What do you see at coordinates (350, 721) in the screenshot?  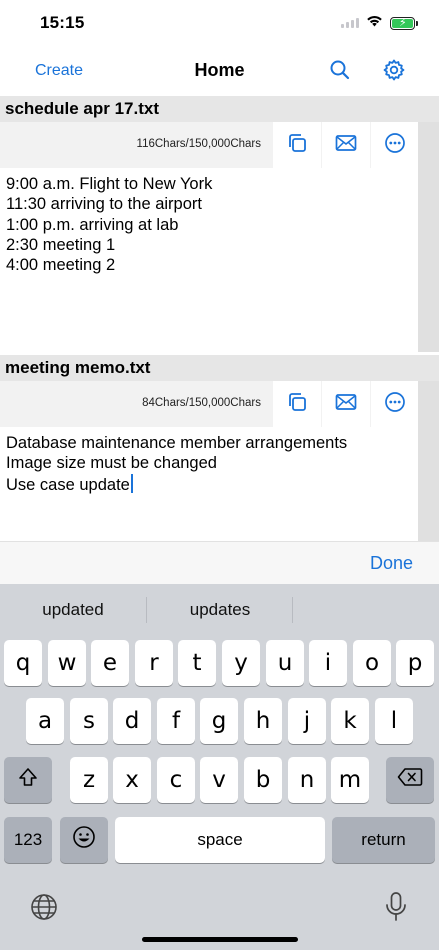 I see `key-k: k` at bounding box center [350, 721].